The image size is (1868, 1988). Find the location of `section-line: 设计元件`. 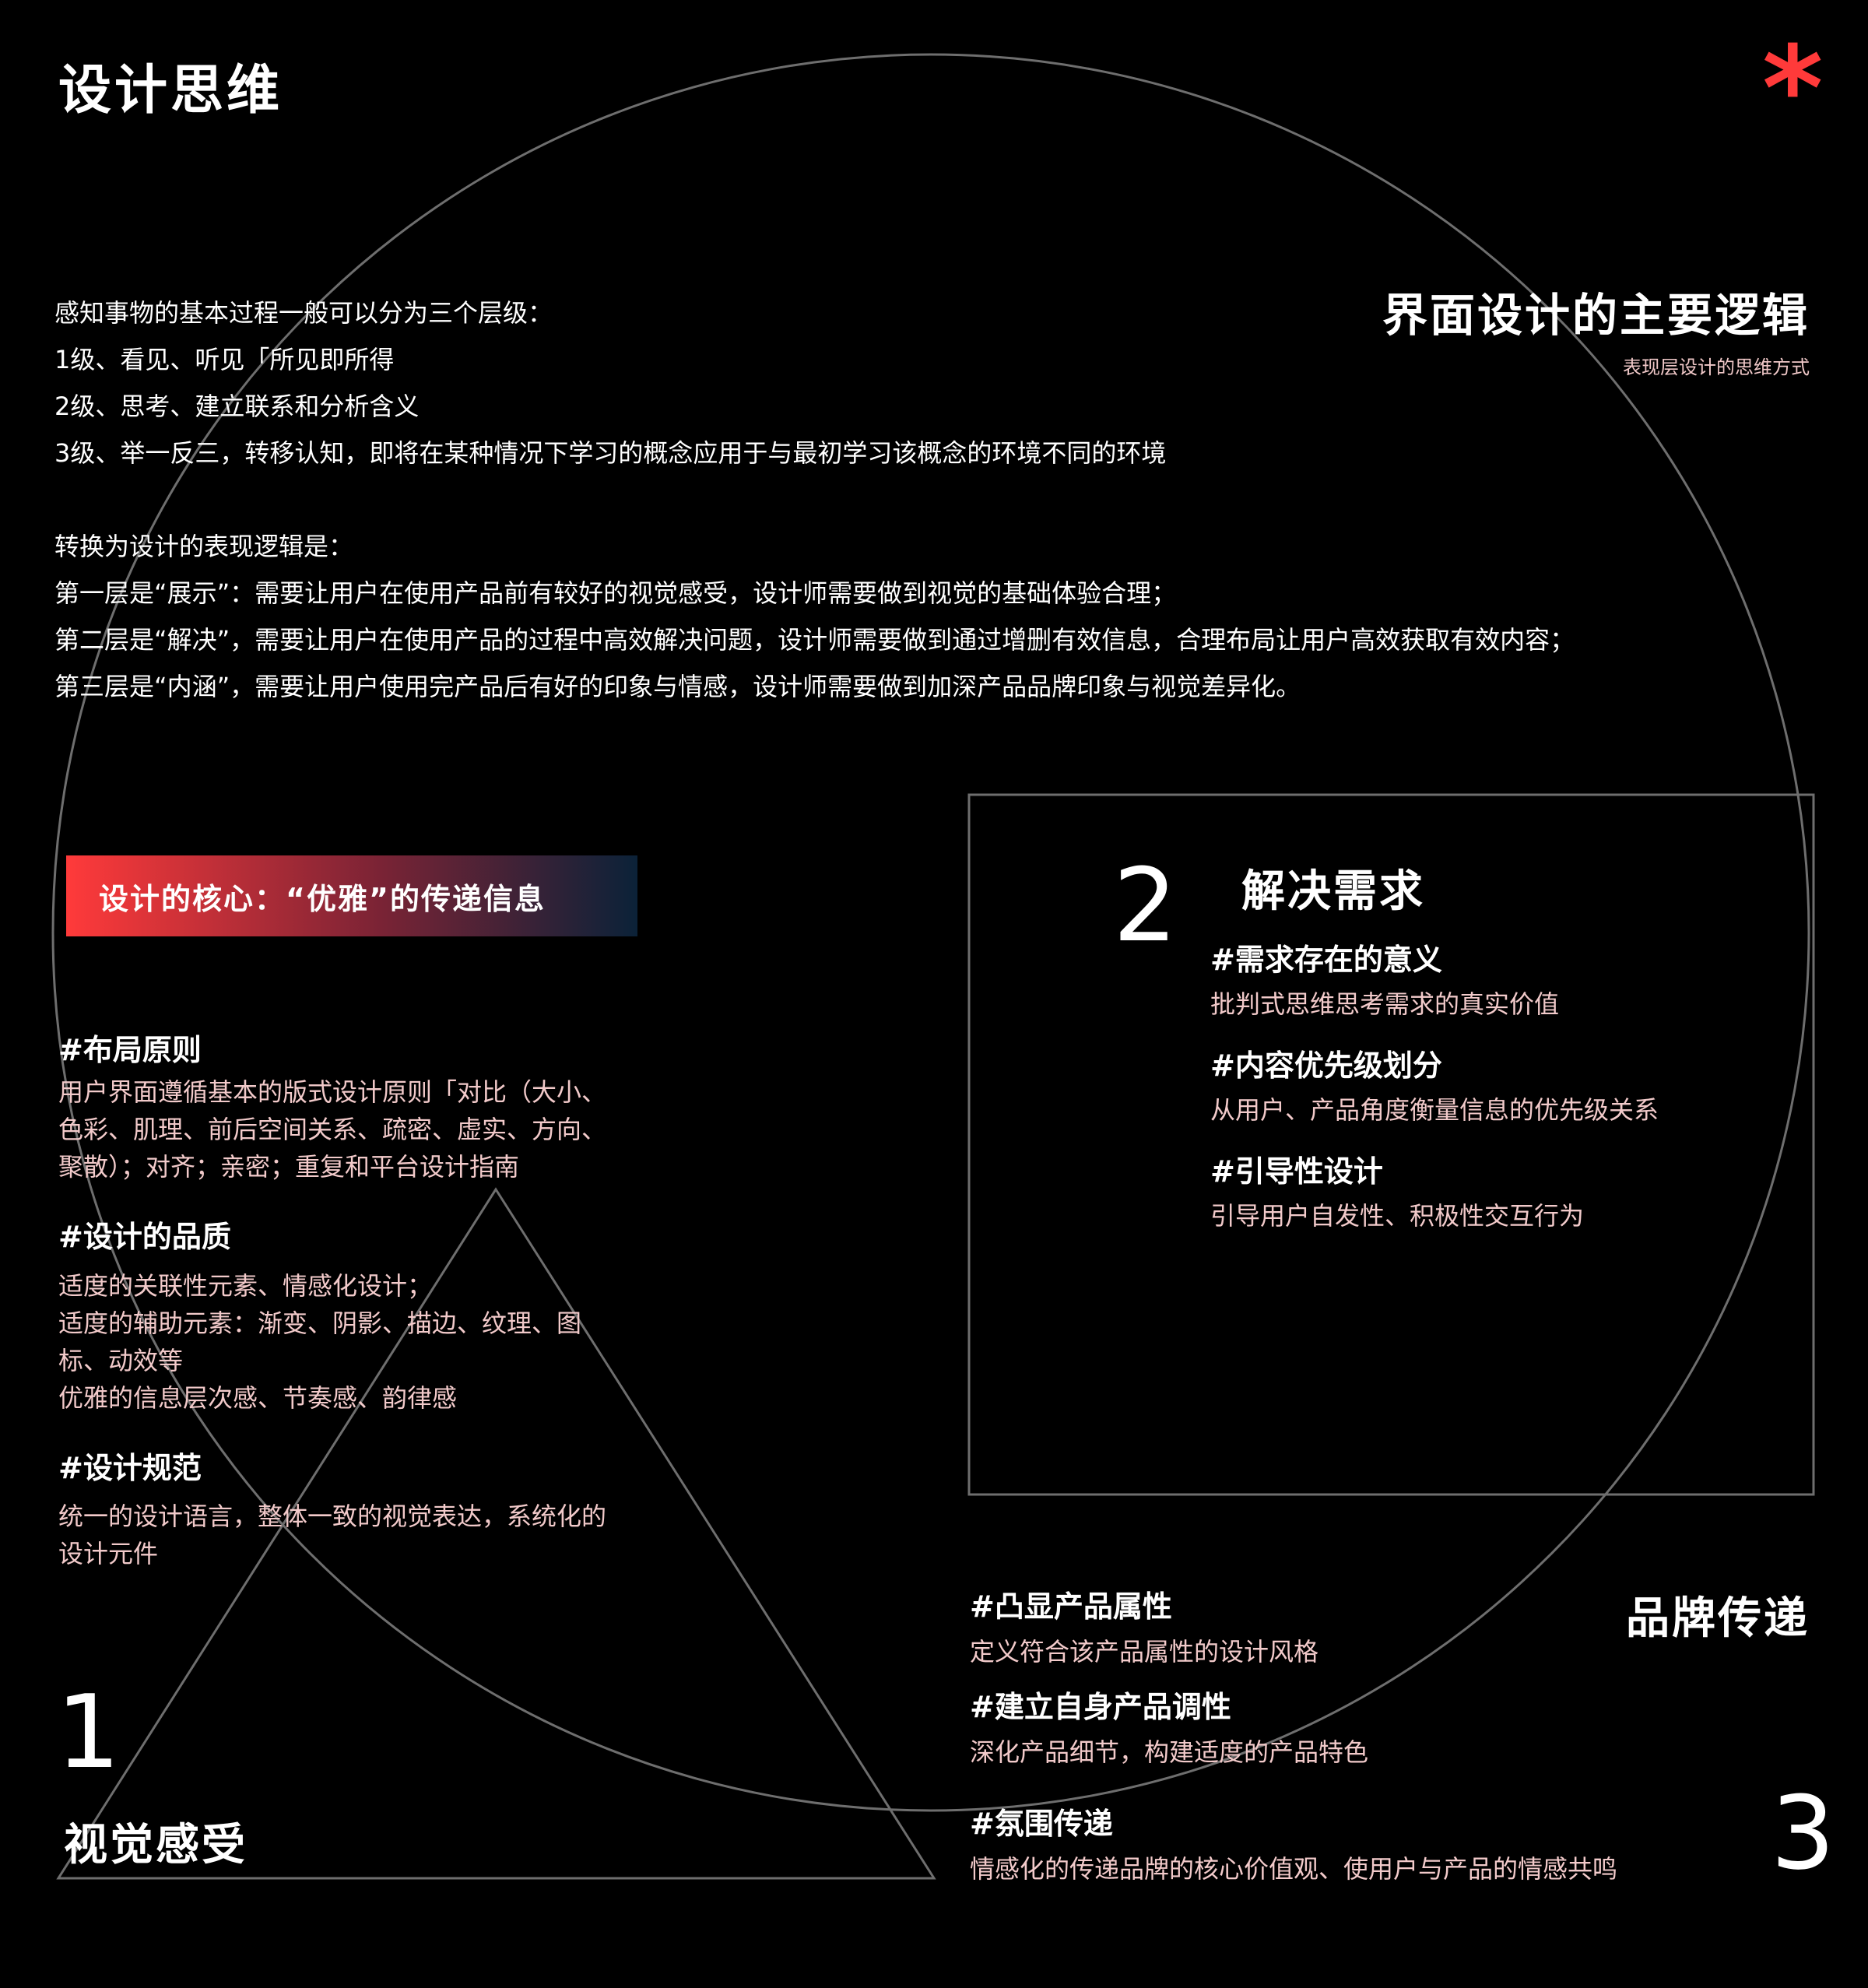

section-line: 设计元件 is located at coordinates (108, 1554).